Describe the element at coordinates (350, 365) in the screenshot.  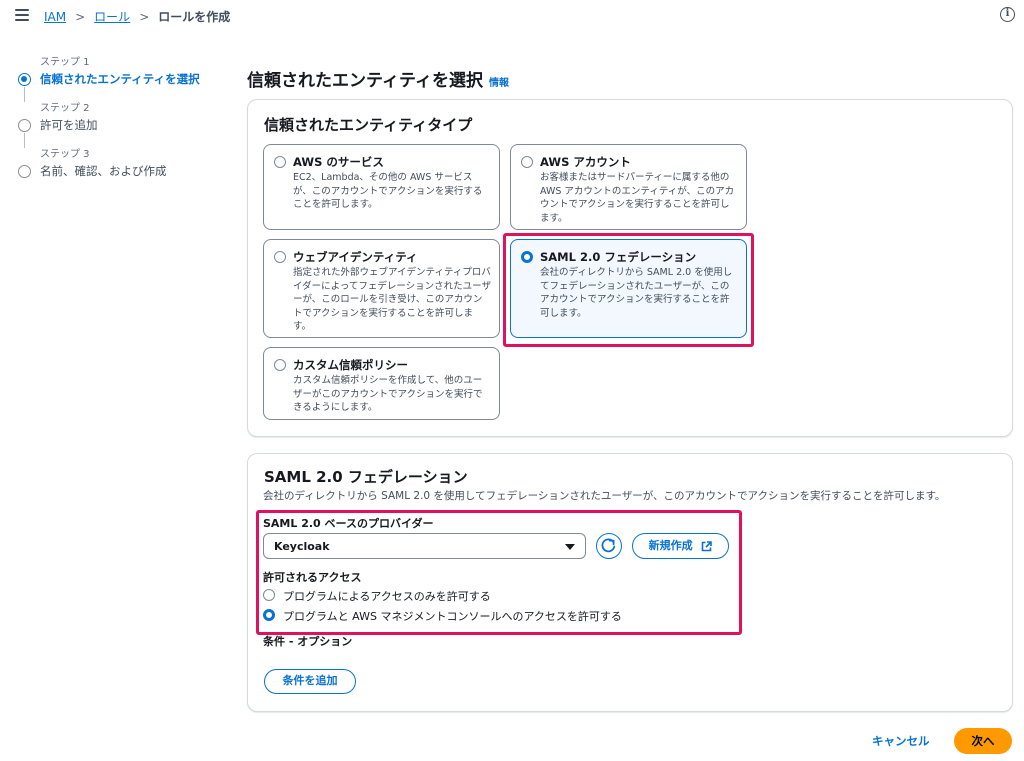
I see `tile-title: カスタム信頼ポリシー` at that location.